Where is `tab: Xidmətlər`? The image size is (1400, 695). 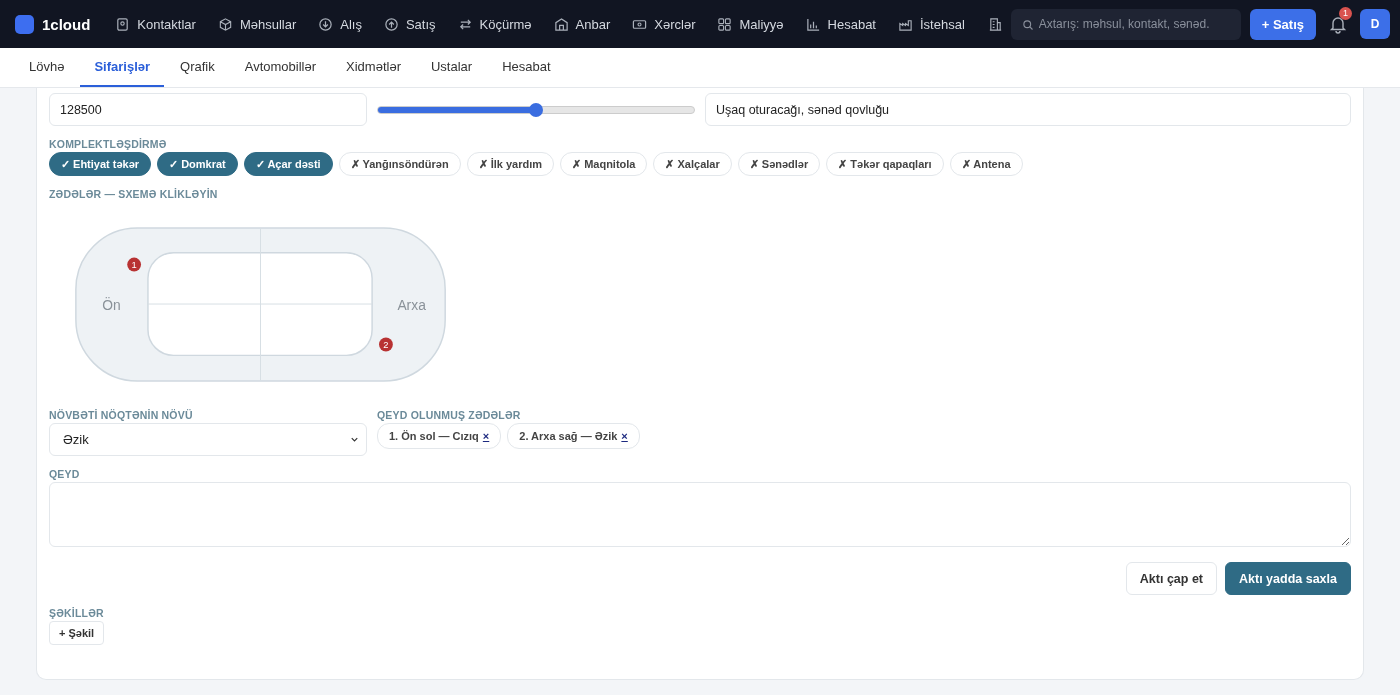
tab: Xidmətlər is located at coordinates (373, 67).